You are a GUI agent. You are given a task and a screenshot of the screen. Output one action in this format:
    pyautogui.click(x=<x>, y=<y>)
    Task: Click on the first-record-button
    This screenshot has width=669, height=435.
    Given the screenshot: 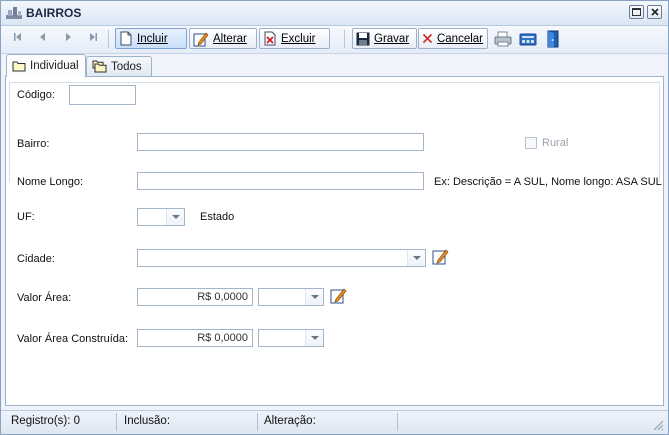 What is the action you would take?
    pyautogui.click(x=18, y=39)
    